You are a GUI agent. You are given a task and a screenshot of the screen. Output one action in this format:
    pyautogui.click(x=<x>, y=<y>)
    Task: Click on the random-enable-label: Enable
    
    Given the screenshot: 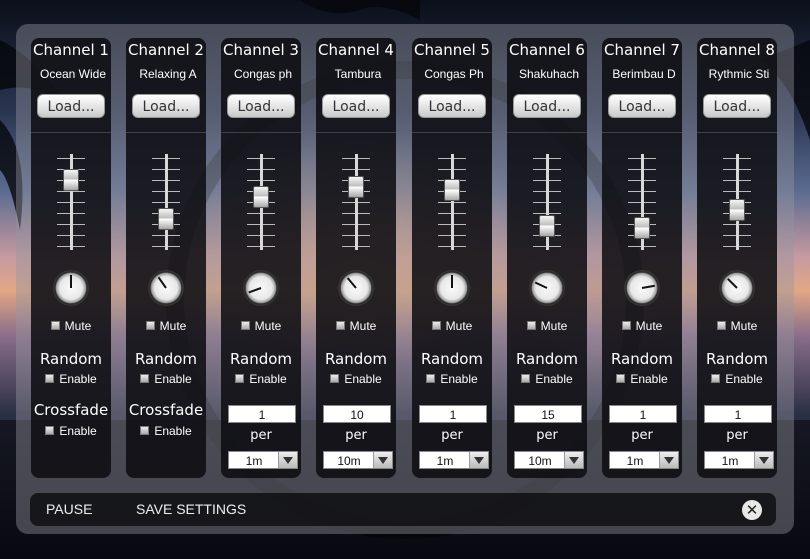 What is the action you would take?
    pyautogui.click(x=268, y=379)
    